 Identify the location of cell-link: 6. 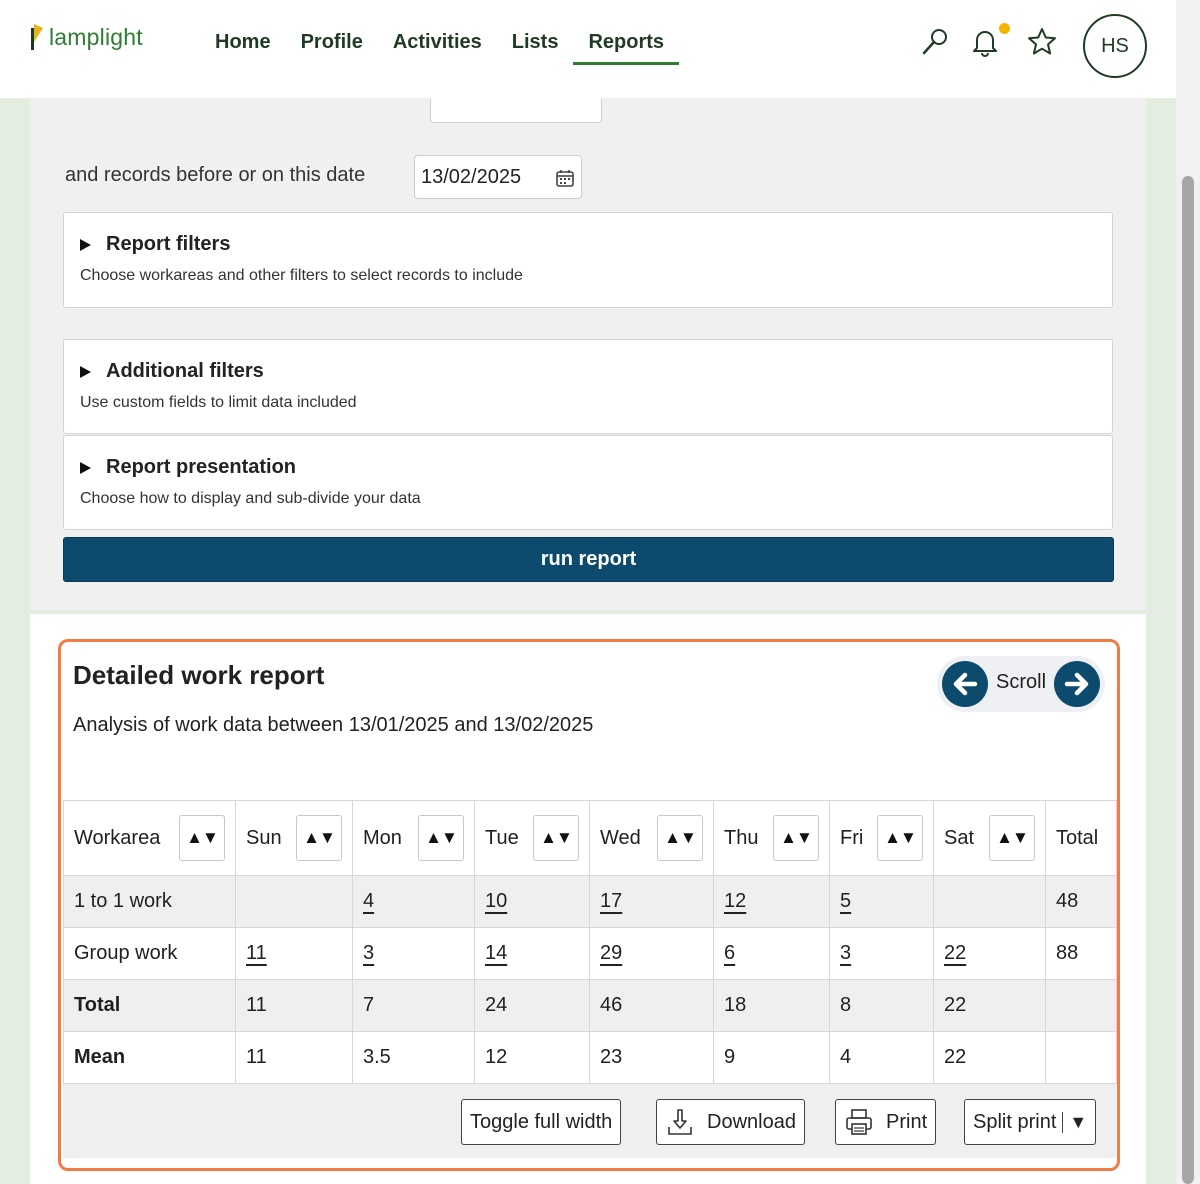
(729, 953).